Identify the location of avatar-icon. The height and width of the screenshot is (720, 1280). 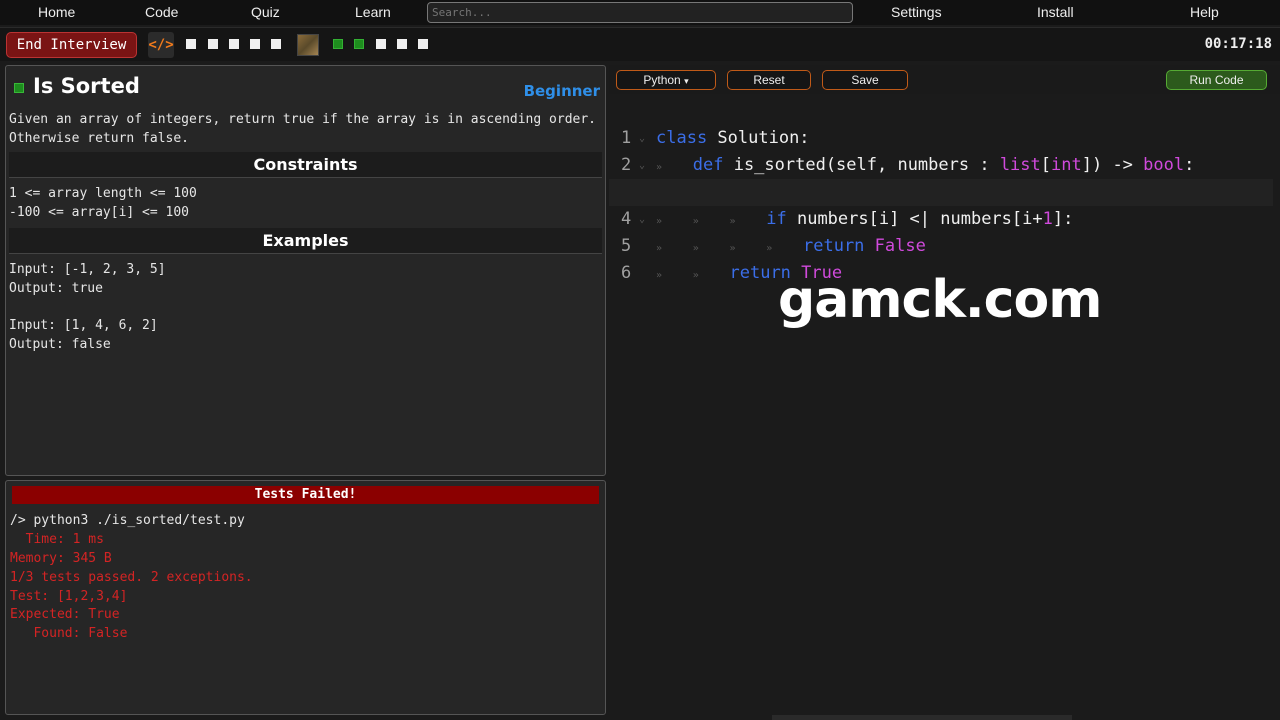
(308, 45).